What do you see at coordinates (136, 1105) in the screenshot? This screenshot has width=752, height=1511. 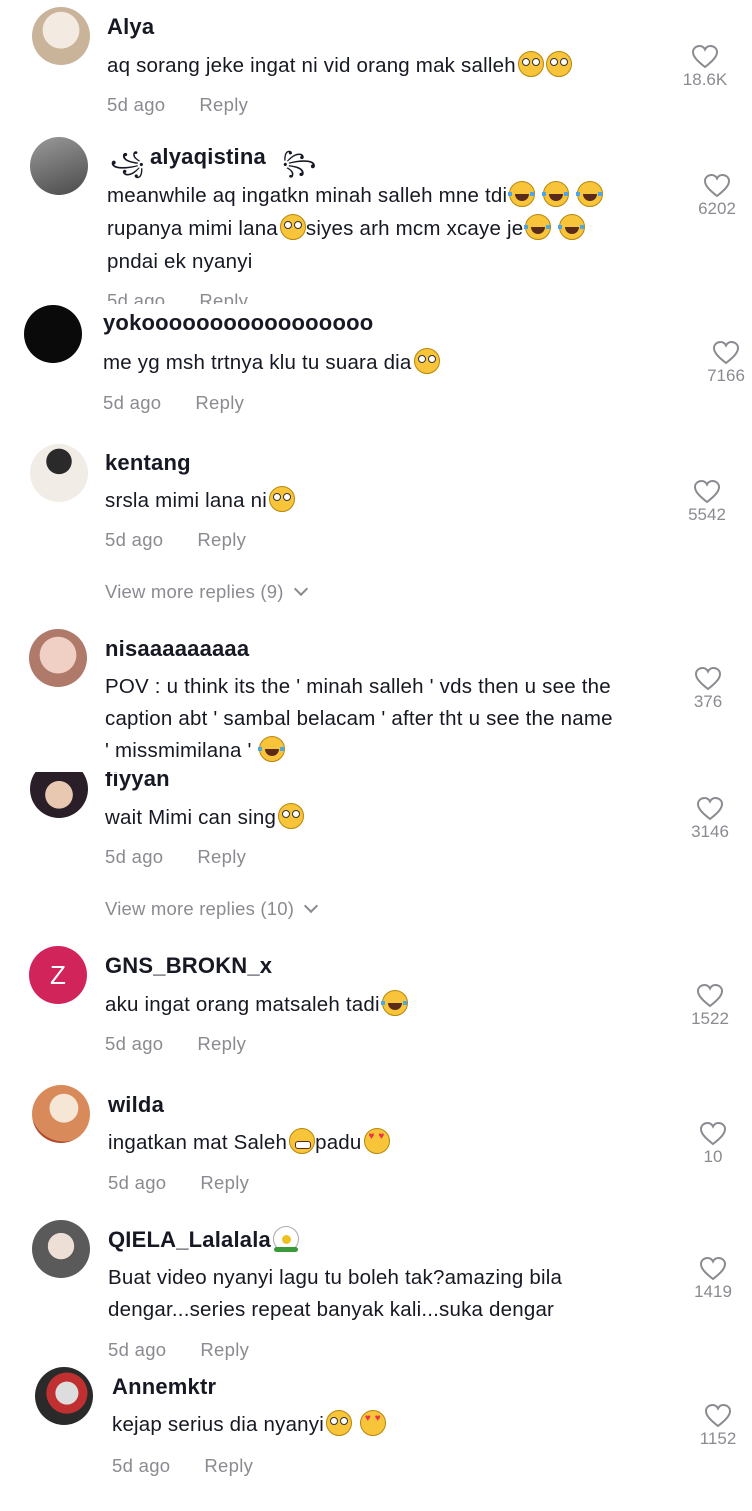 I see `username: wilda` at bounding box center [136, 1105].